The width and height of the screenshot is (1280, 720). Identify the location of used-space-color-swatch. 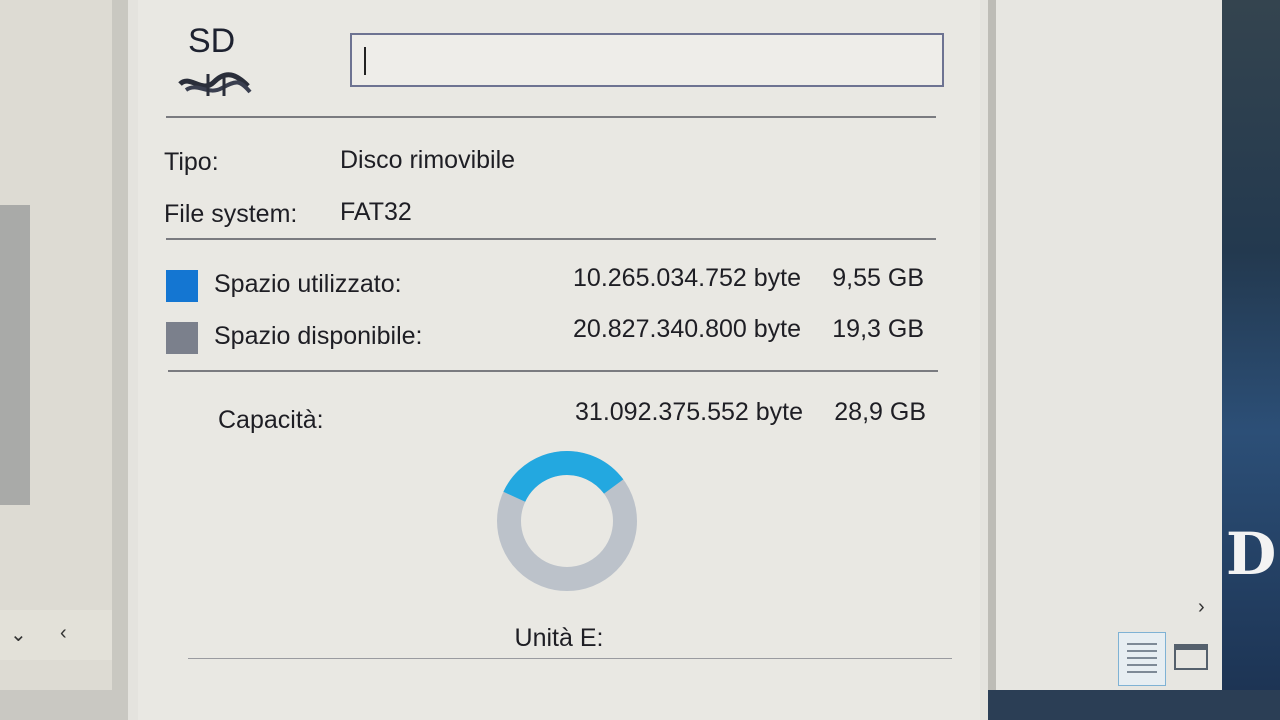
(182, 286).